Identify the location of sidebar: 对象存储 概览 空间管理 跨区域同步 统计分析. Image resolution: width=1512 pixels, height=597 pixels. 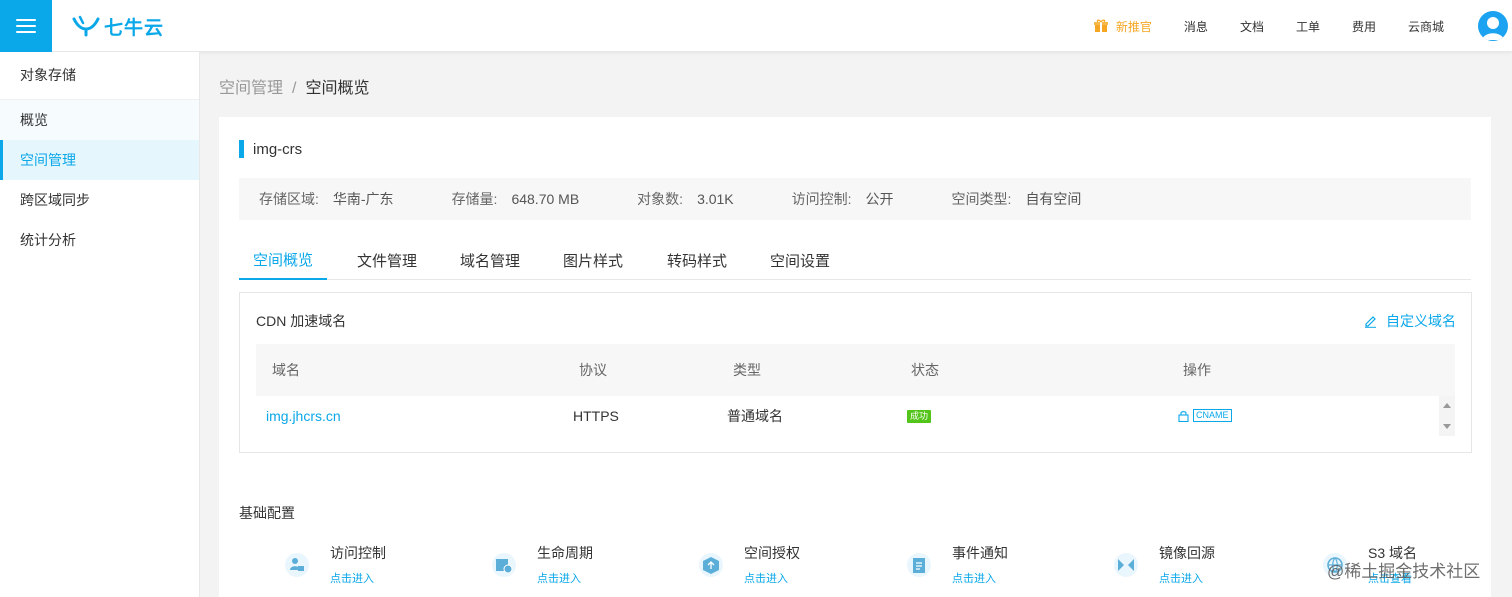
(100, 324).